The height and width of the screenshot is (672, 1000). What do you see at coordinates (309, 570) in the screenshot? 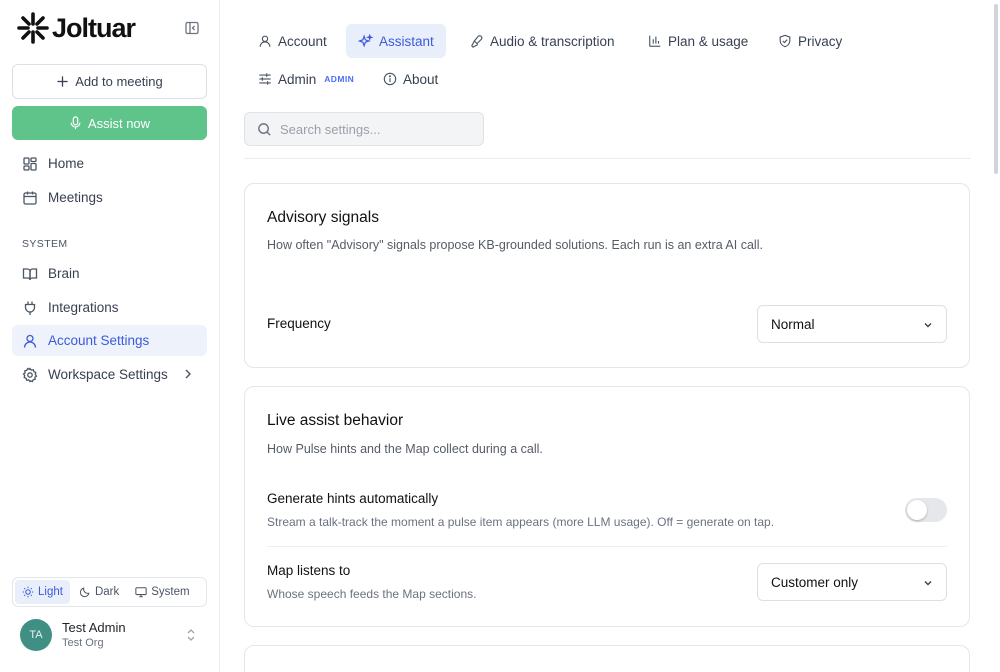
I see `map-listens-label: Map listens to` at bounding box center [309, 570].